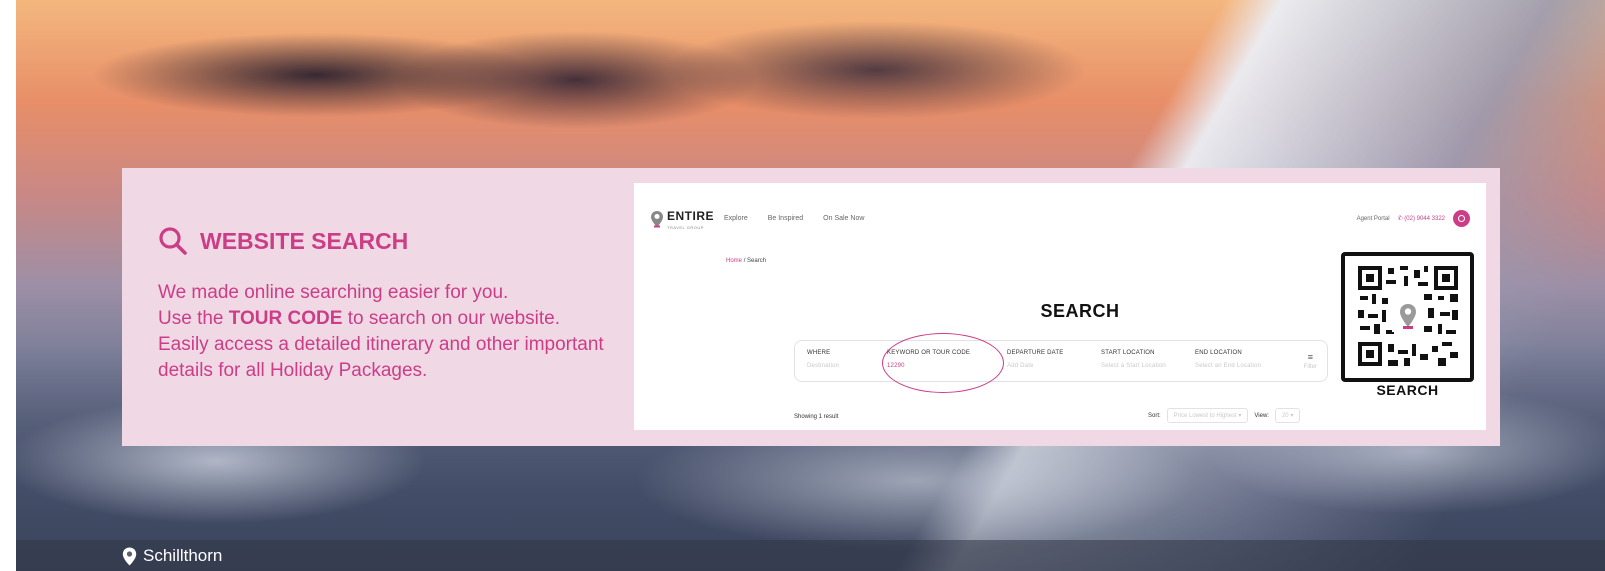  Describe the element at coordinates (746, 261) in the screenshot. I see `breadcrumb: Home / Search` at that location.